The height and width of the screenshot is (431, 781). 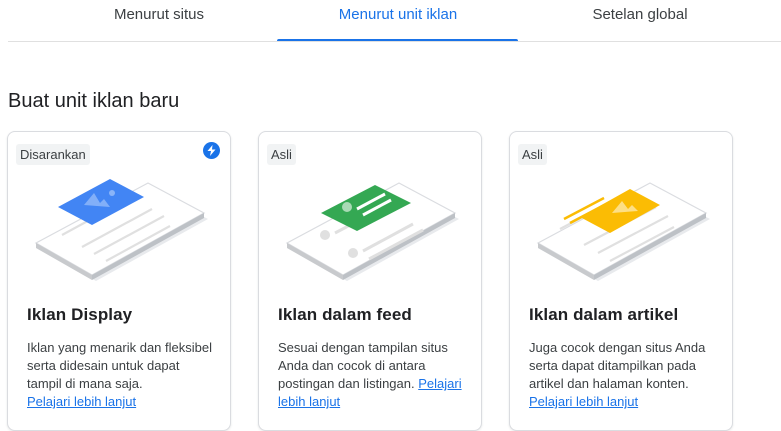 What do you see at coordinates (121, 230) in the screenshot?
I see `display-ad-illustration` at bounding box center [121, 230].